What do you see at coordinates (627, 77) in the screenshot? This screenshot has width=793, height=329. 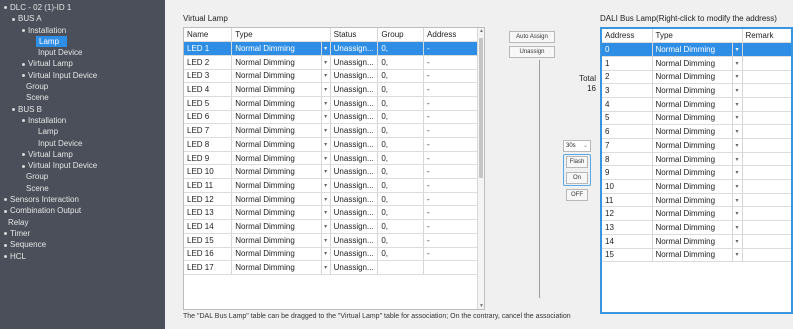 I see `cell-address: 2` at bounding box center [627, 77].